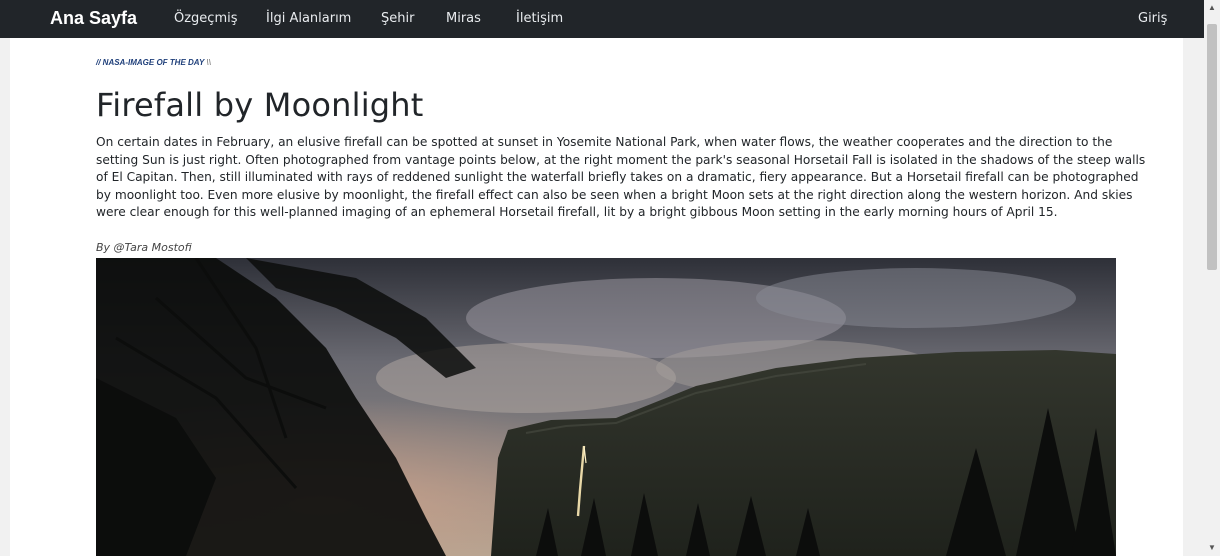 This screenshot has height=556, width=1220. I want to click on photo-credit: By @Tara Mostofi, so click(144, 247).